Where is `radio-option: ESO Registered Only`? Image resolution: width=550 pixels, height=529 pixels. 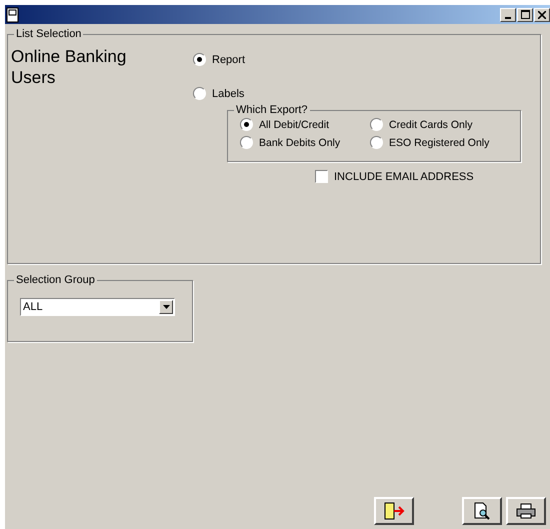
radio-option: ESO Registered Only is located at coordinates (445, 142).